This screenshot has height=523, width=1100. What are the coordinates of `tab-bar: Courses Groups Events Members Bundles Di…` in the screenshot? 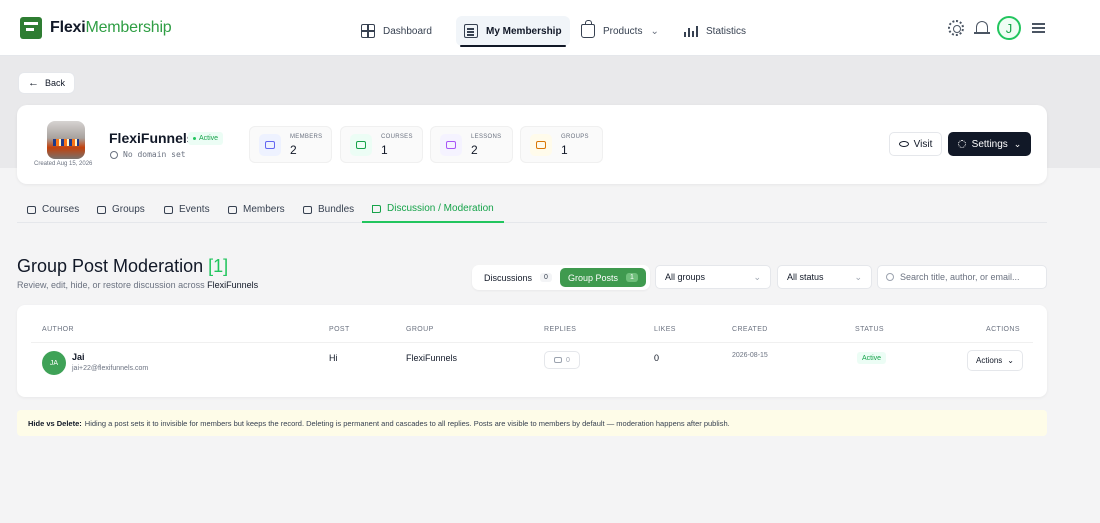 It's located at (532, 209).